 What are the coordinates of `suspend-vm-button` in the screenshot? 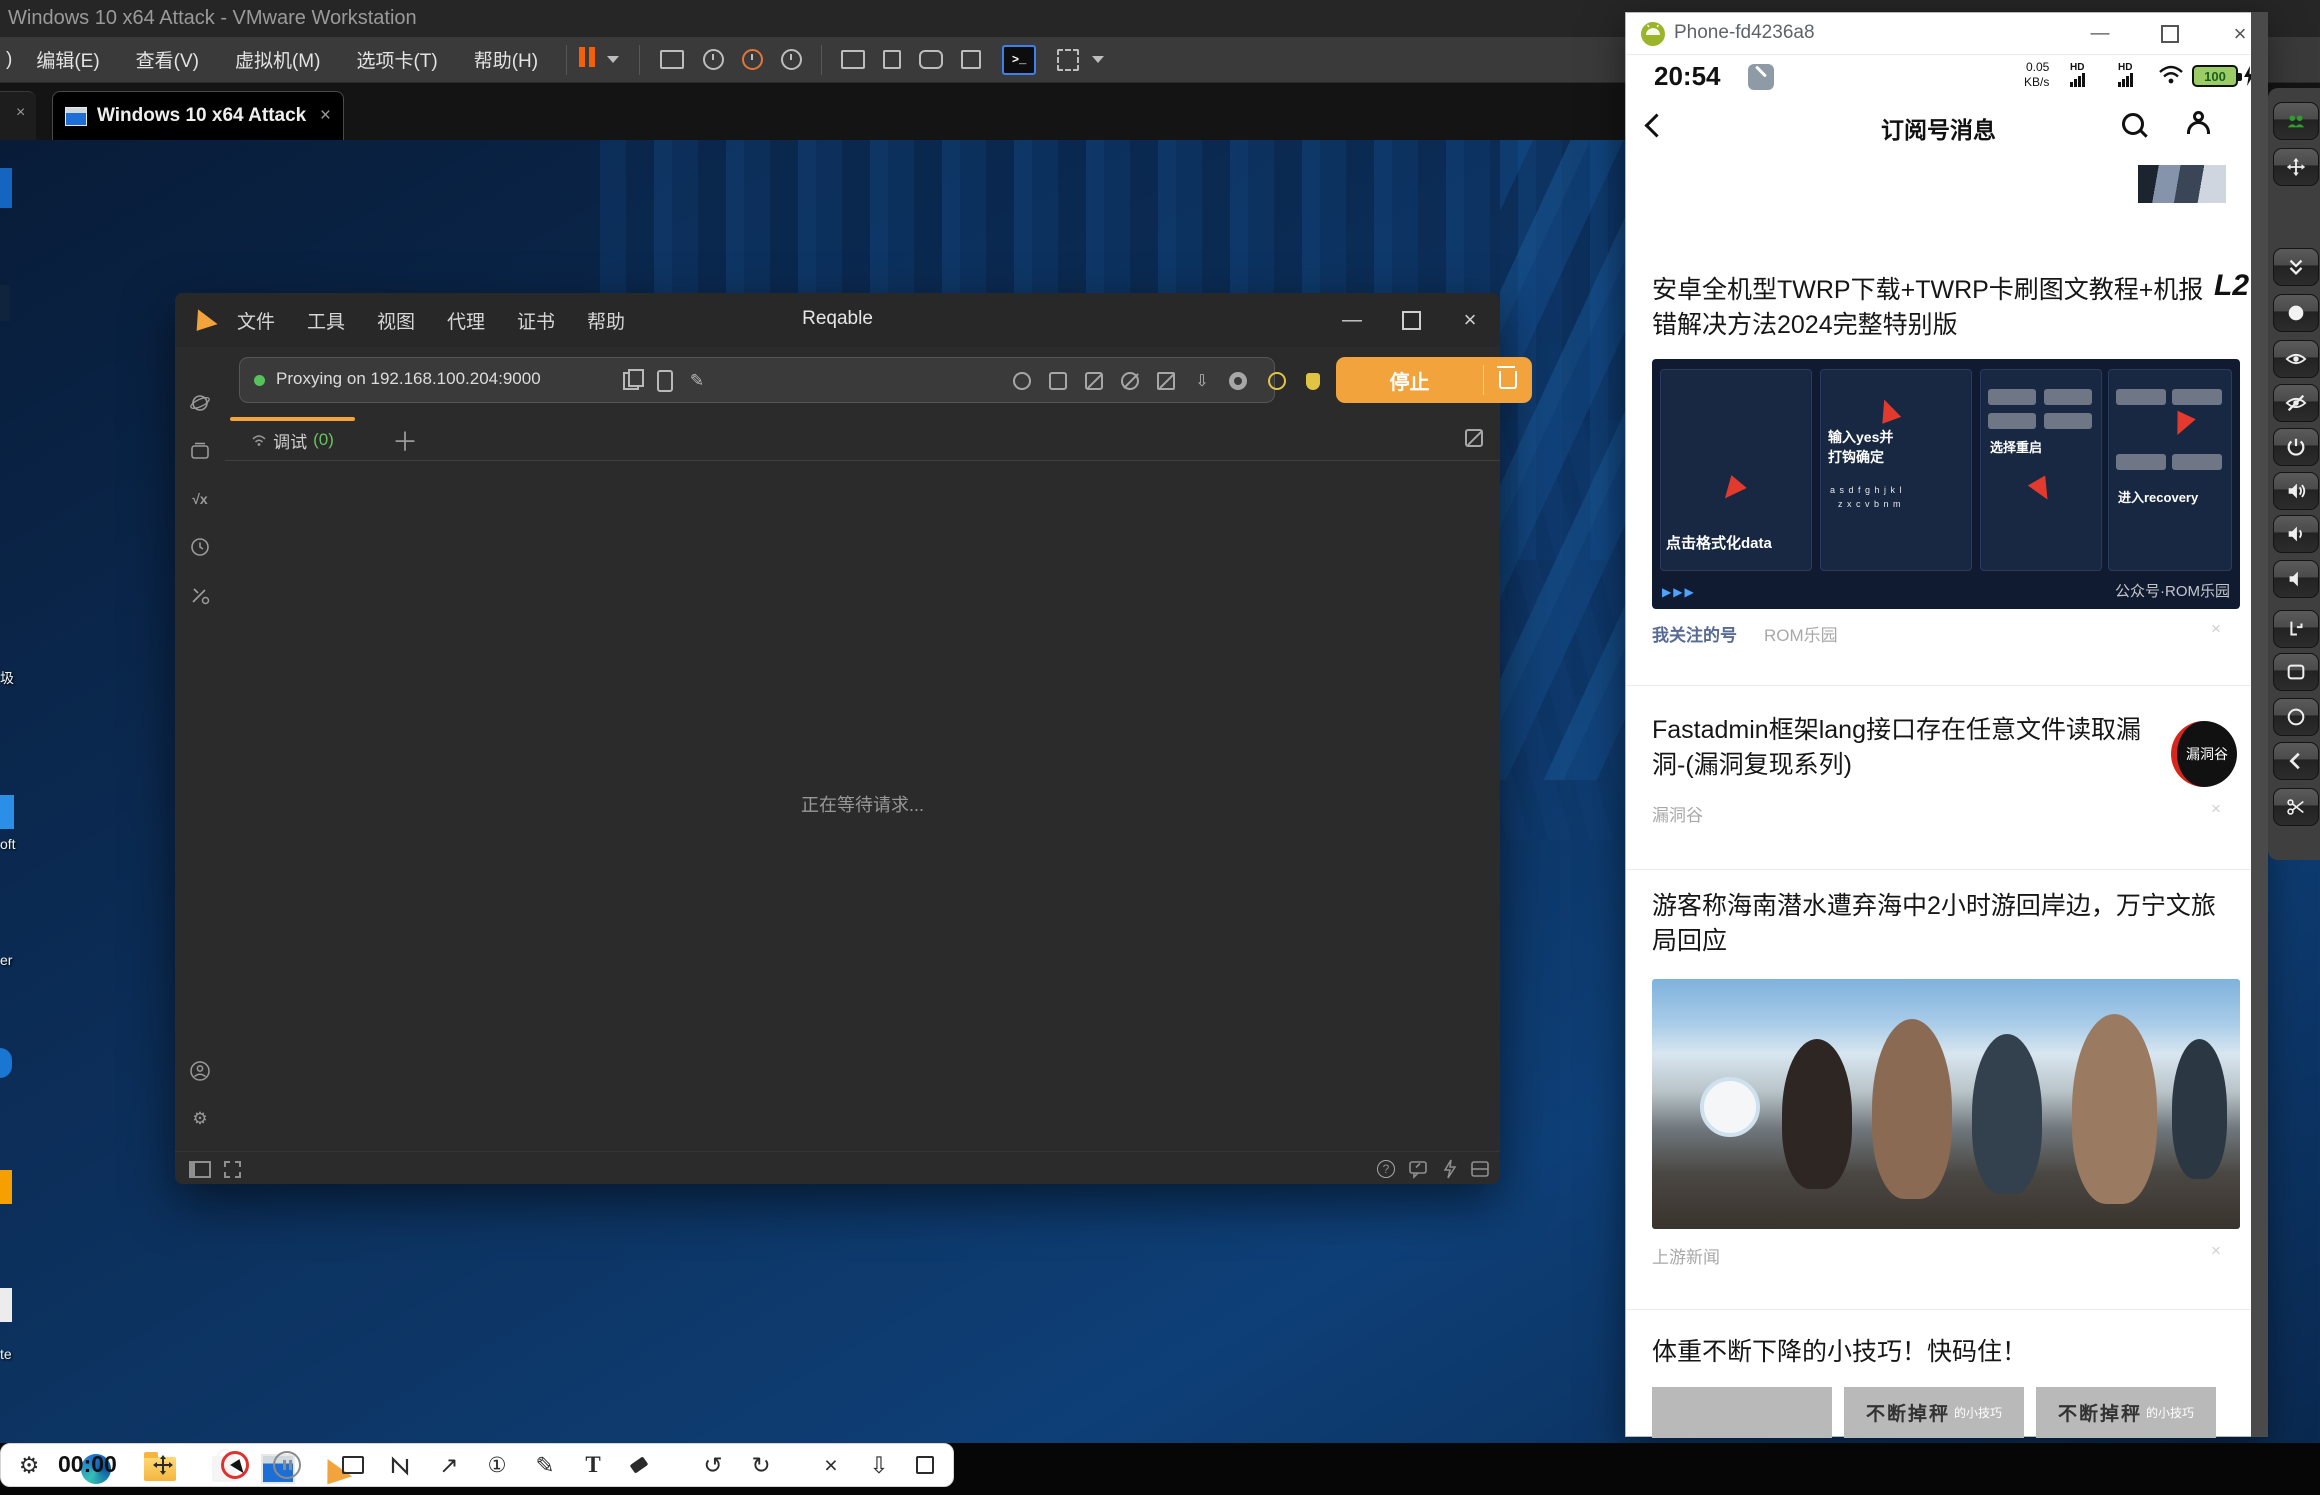 It's located at (587, 59).